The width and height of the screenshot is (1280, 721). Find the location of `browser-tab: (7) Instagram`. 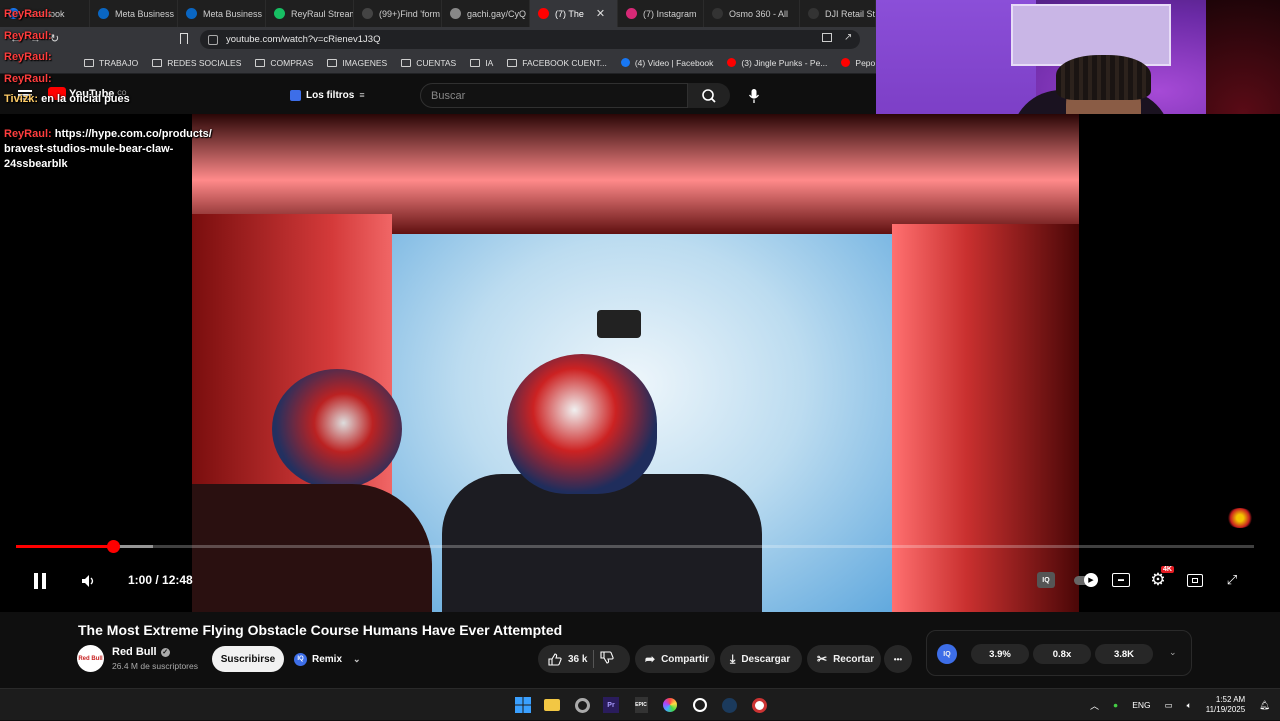

browser-tab: (7) Instagram is located at coordinates (661, 13).